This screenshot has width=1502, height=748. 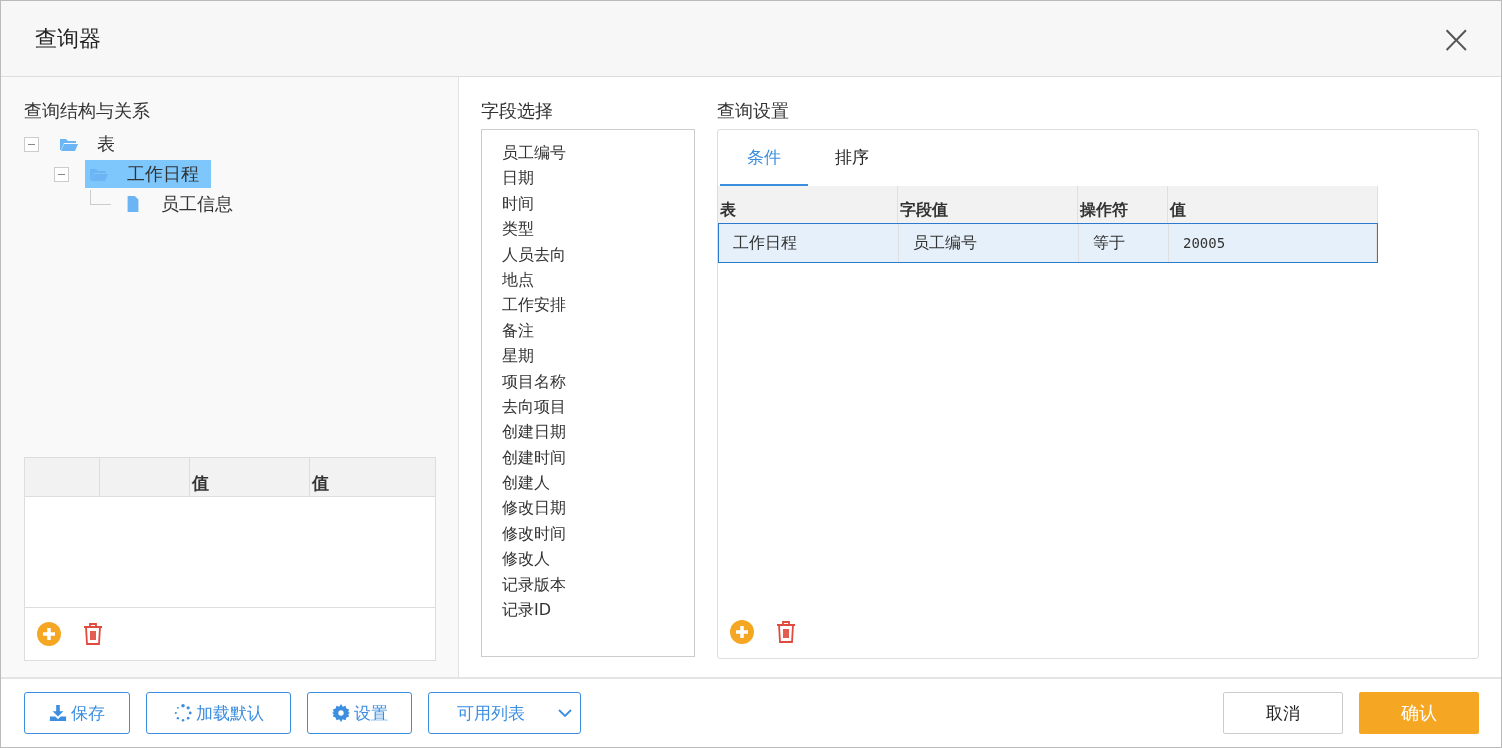 I want to click on field-item: 记录ID, so click(x=598, y=610).